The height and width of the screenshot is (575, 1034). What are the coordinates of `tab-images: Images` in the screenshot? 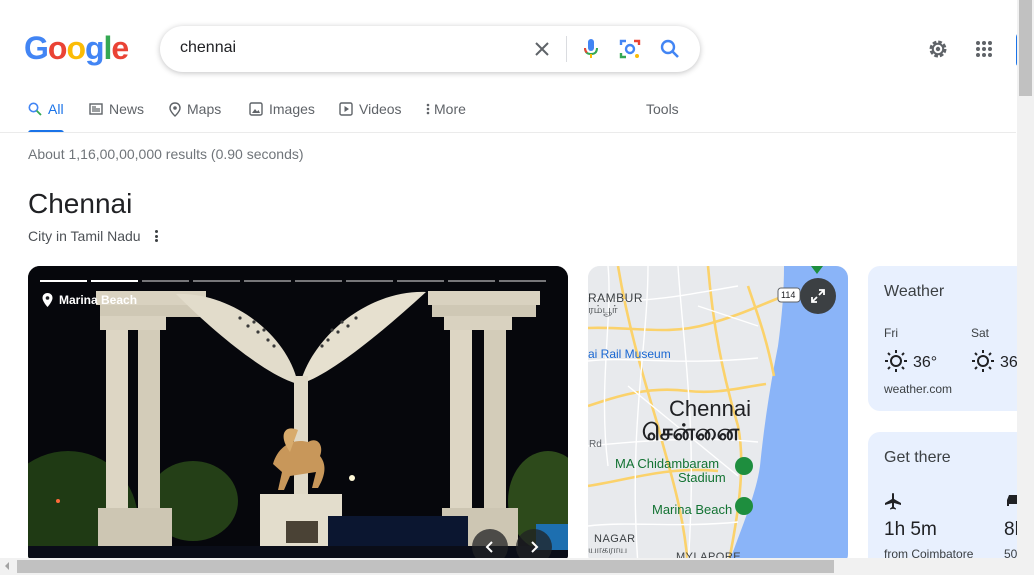 It's located at (282, 117).